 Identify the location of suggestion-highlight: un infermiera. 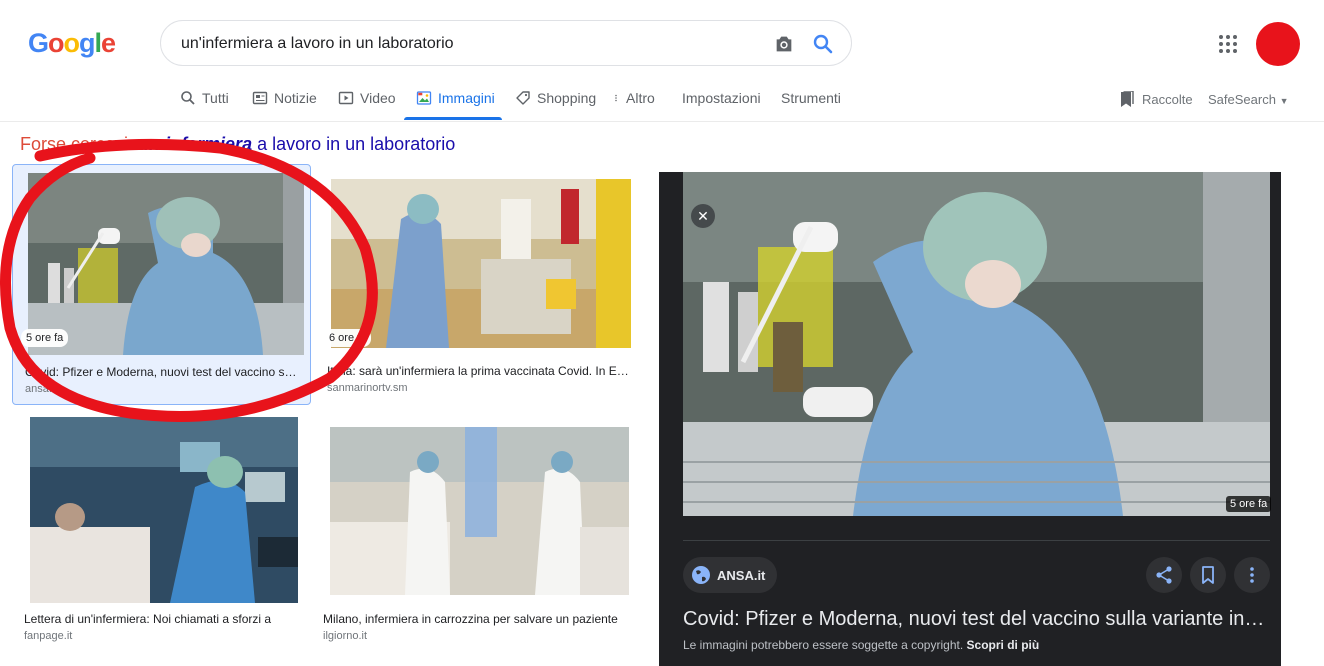
(195, 144).